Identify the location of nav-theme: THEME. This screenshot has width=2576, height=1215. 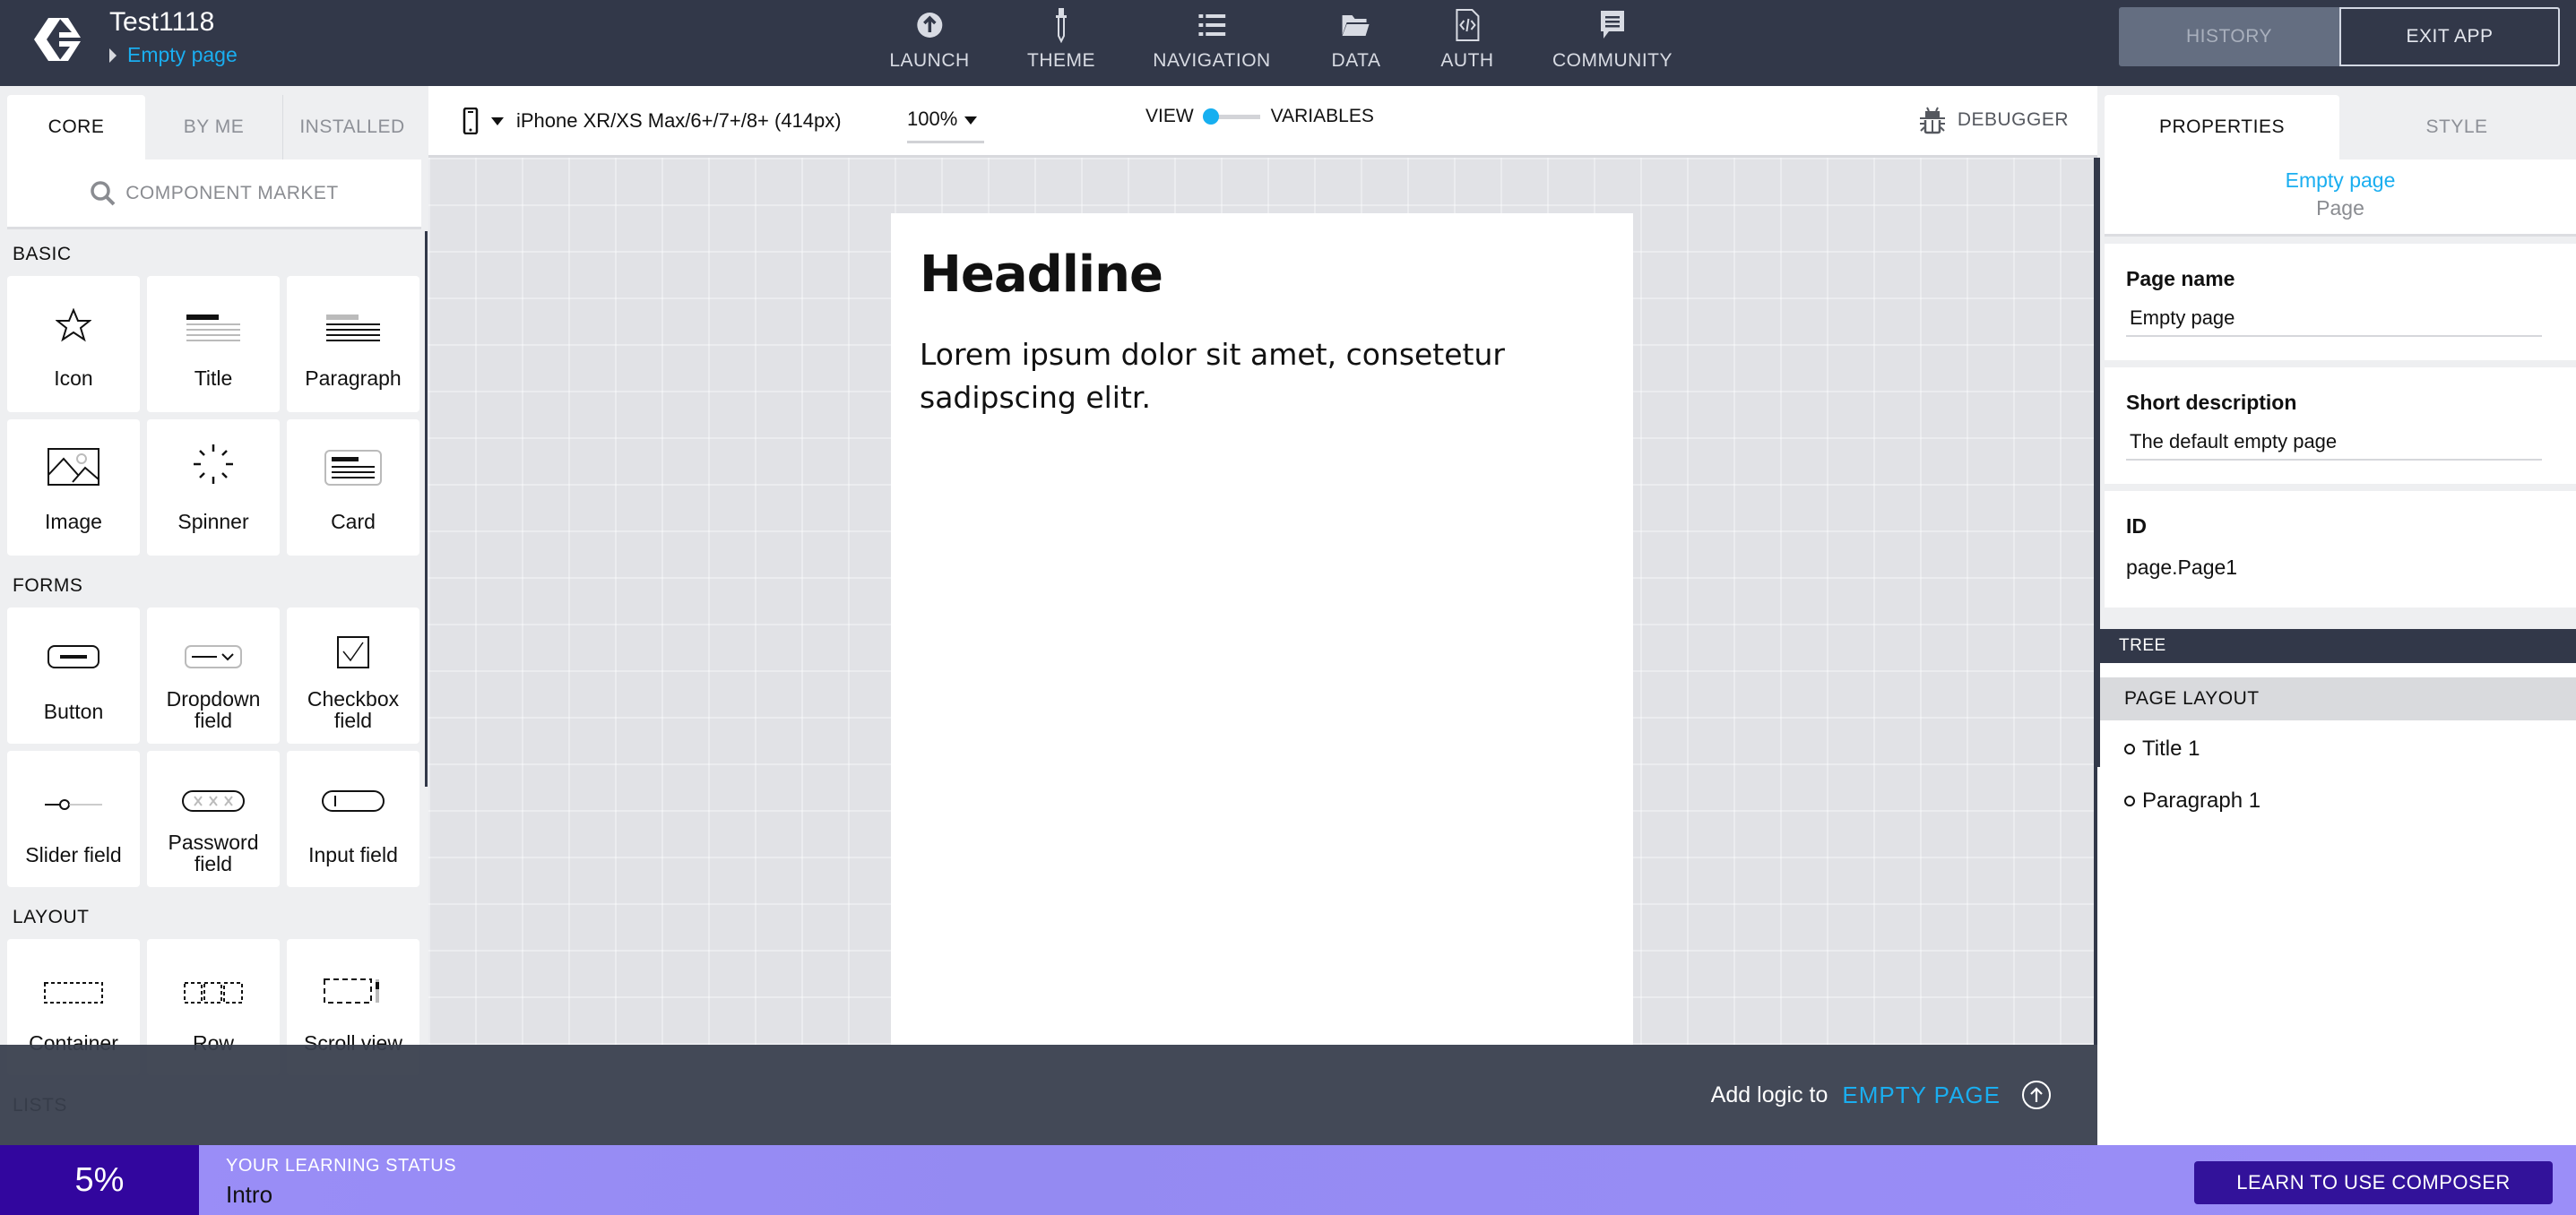
(1061, 43).